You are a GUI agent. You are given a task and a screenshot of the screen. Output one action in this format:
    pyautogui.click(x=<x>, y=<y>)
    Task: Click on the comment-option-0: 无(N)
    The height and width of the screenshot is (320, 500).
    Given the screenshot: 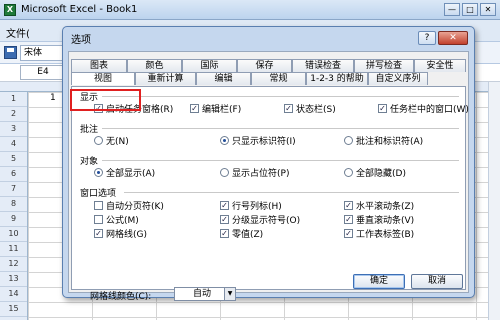 What is the action you would take?
    pyautogui.click(x=111, y=140)
    